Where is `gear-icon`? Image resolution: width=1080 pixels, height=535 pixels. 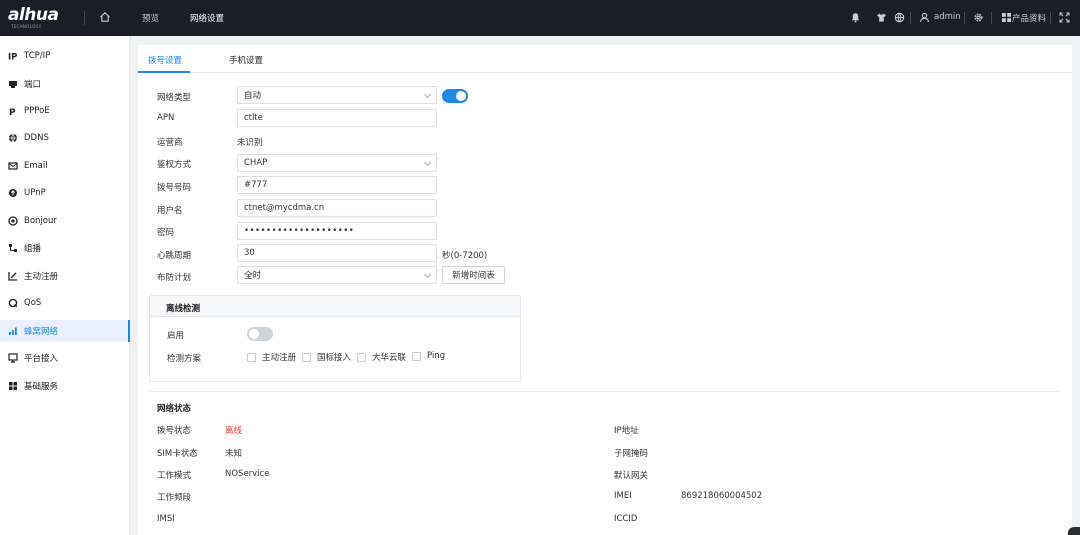 gear-icon is located at coordinates (978, 17).